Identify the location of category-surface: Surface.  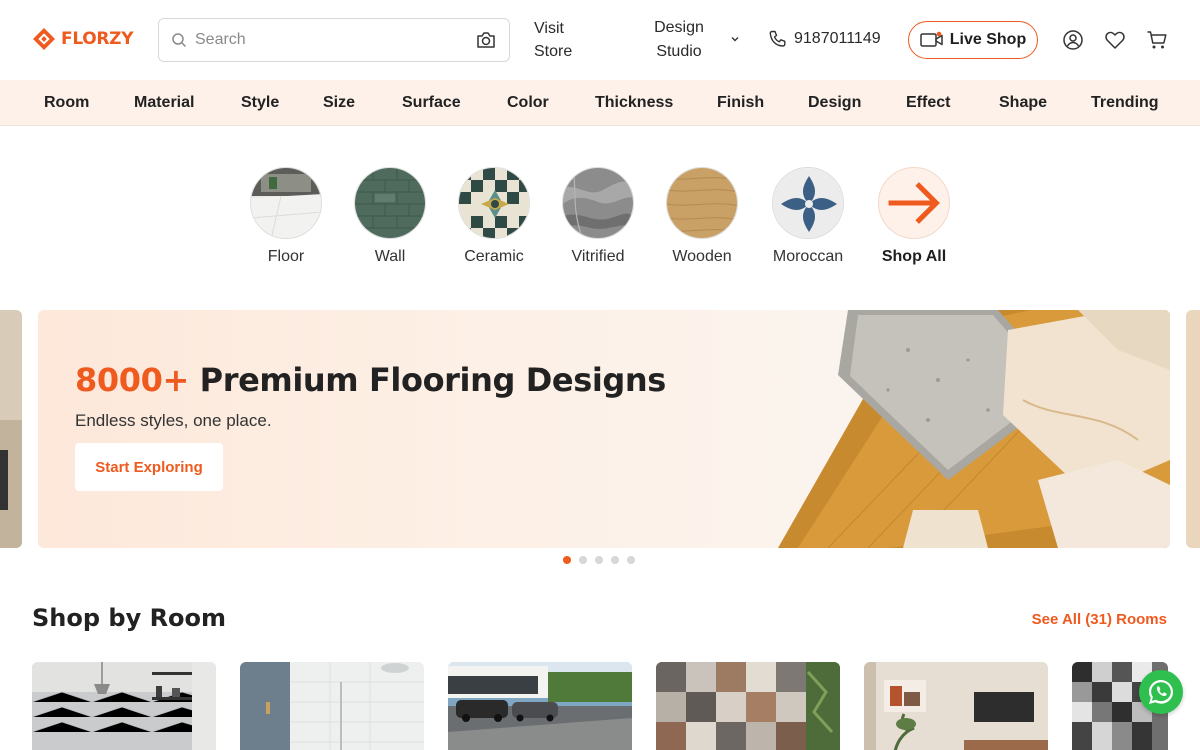
(431, 103).